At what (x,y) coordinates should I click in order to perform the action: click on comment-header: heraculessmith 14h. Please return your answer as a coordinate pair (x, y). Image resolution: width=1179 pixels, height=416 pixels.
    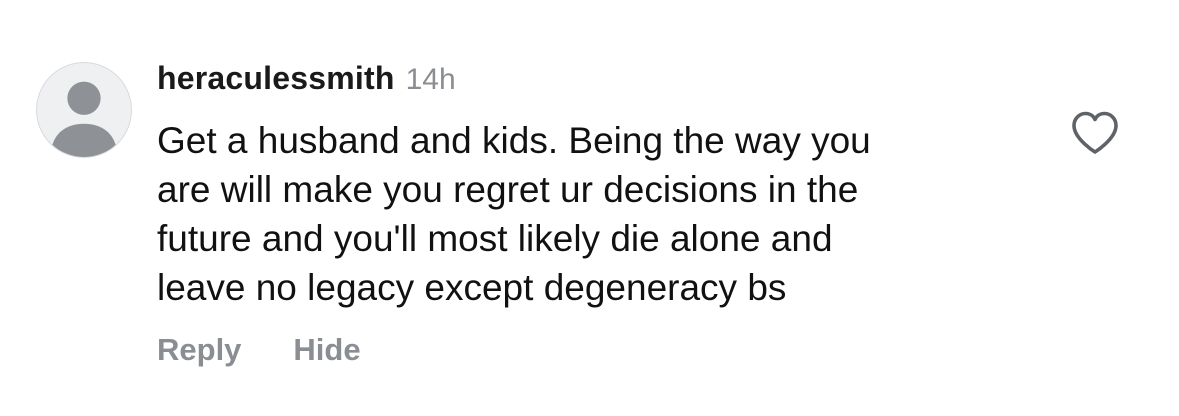
    Looking at the image, I should click on (597, 82).